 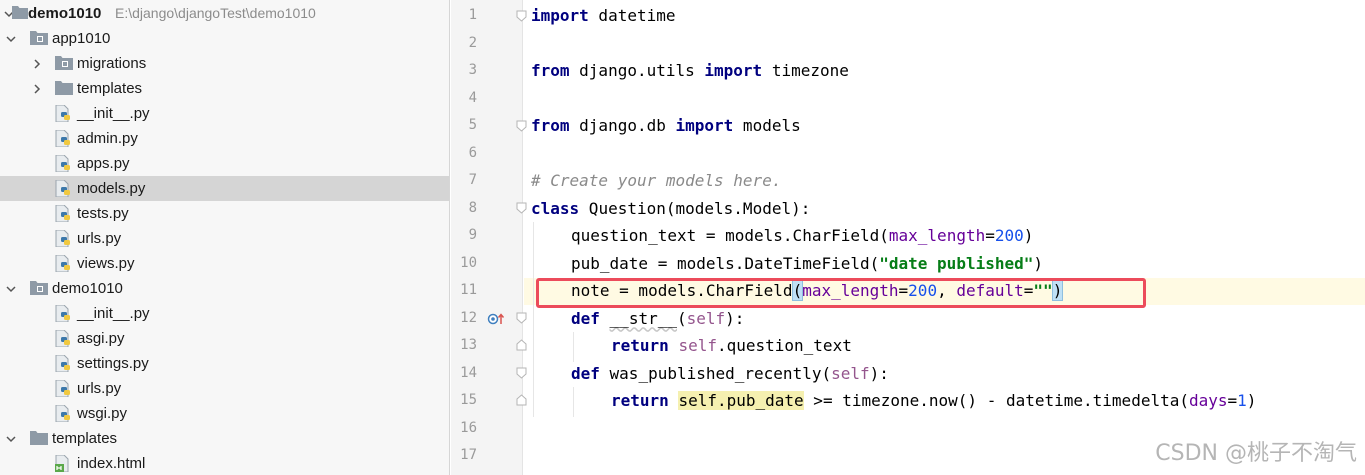 What do you see at coordinates (113, 313) in the screenshot?
I see `tree-item-label: __init__.py` at bounding box center [113, 313].